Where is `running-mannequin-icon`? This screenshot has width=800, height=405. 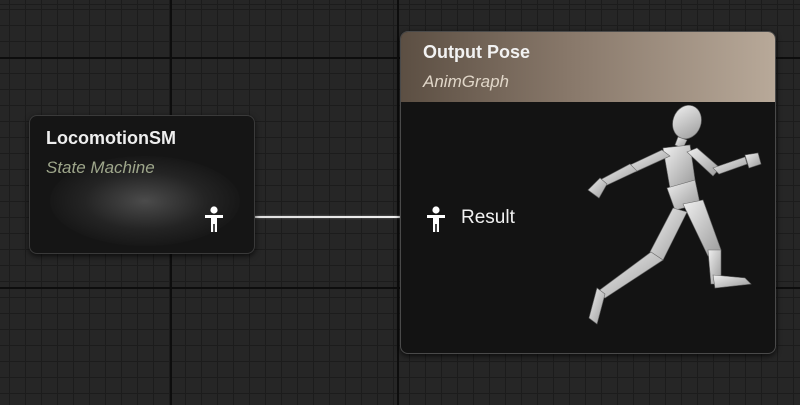
running-mannequin-icon is located at coordinates (674, 215).